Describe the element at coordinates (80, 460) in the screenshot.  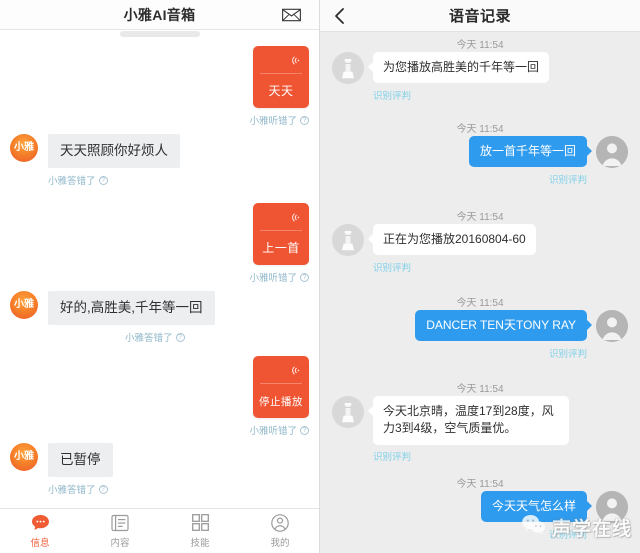
I see `message-bubble: 已暂停` at that location.